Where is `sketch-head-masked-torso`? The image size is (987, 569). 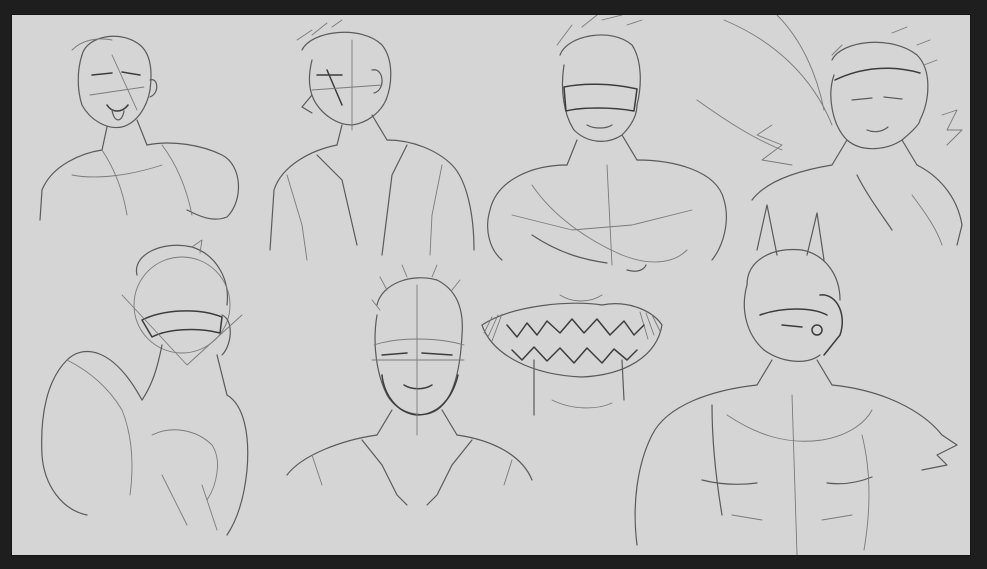
sketch-head-masked-torso is located at coordinates (607, 143).